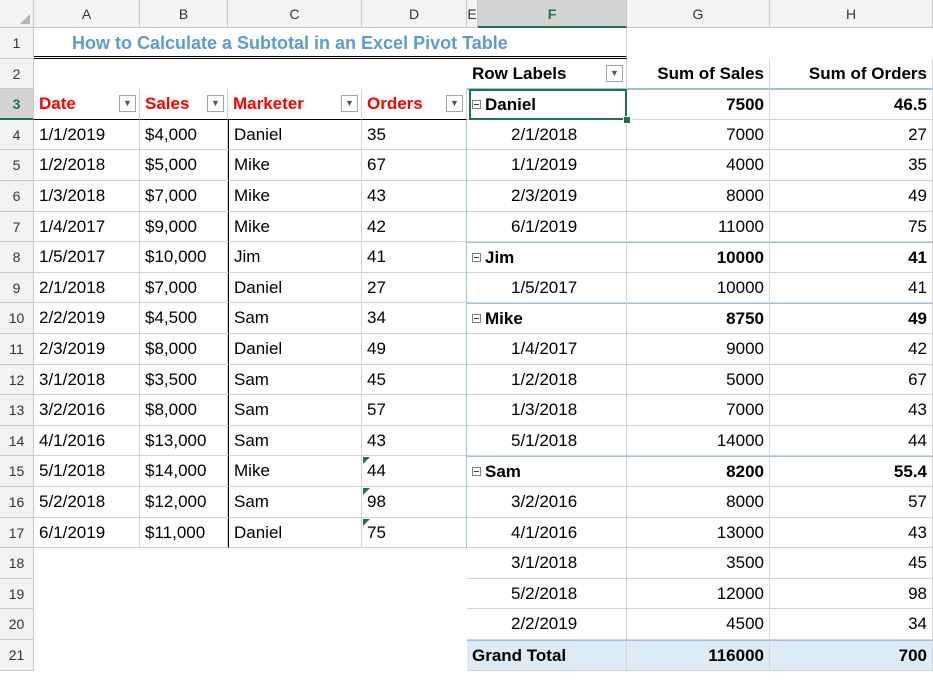  What do you see at coordinates (87, 196) in the screenshot?
I see `source-cell: 1/3/2018` at bounding box center [87, 196].